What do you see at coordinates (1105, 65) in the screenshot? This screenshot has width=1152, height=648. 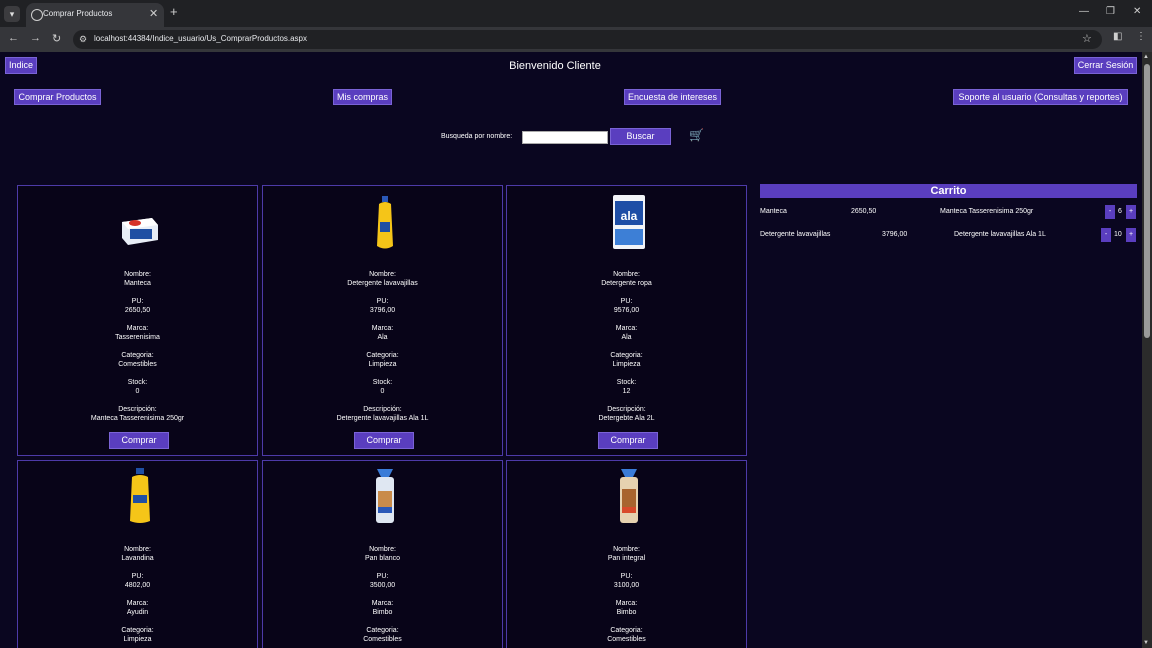 I see `logout-button: Cerrar Sesión` at bounding box center [1105, 65].